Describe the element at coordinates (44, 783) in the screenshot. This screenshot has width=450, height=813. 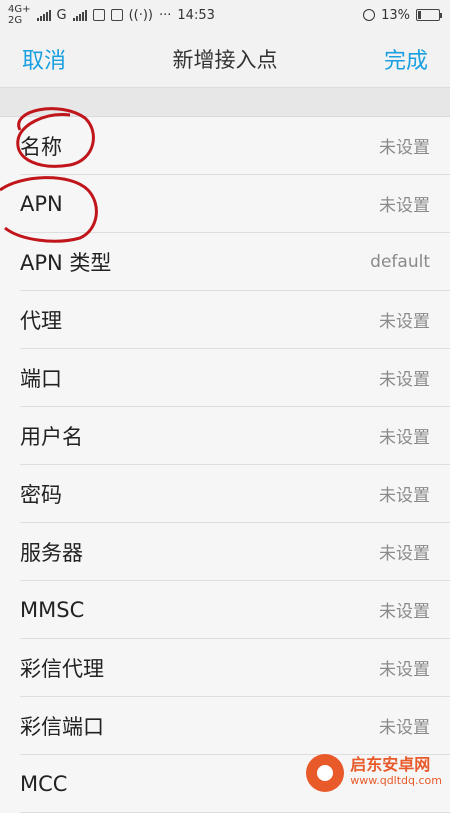
I see `row-label: MCC` at that location.